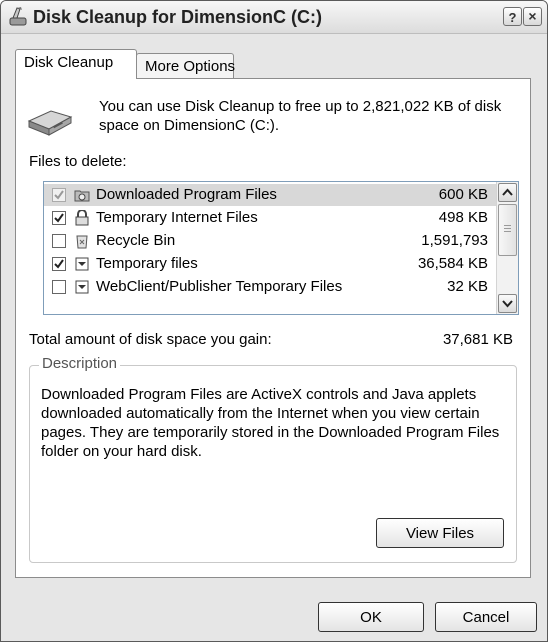  I want to click on file-name: Temporary Internet Files, so click(177, 217).